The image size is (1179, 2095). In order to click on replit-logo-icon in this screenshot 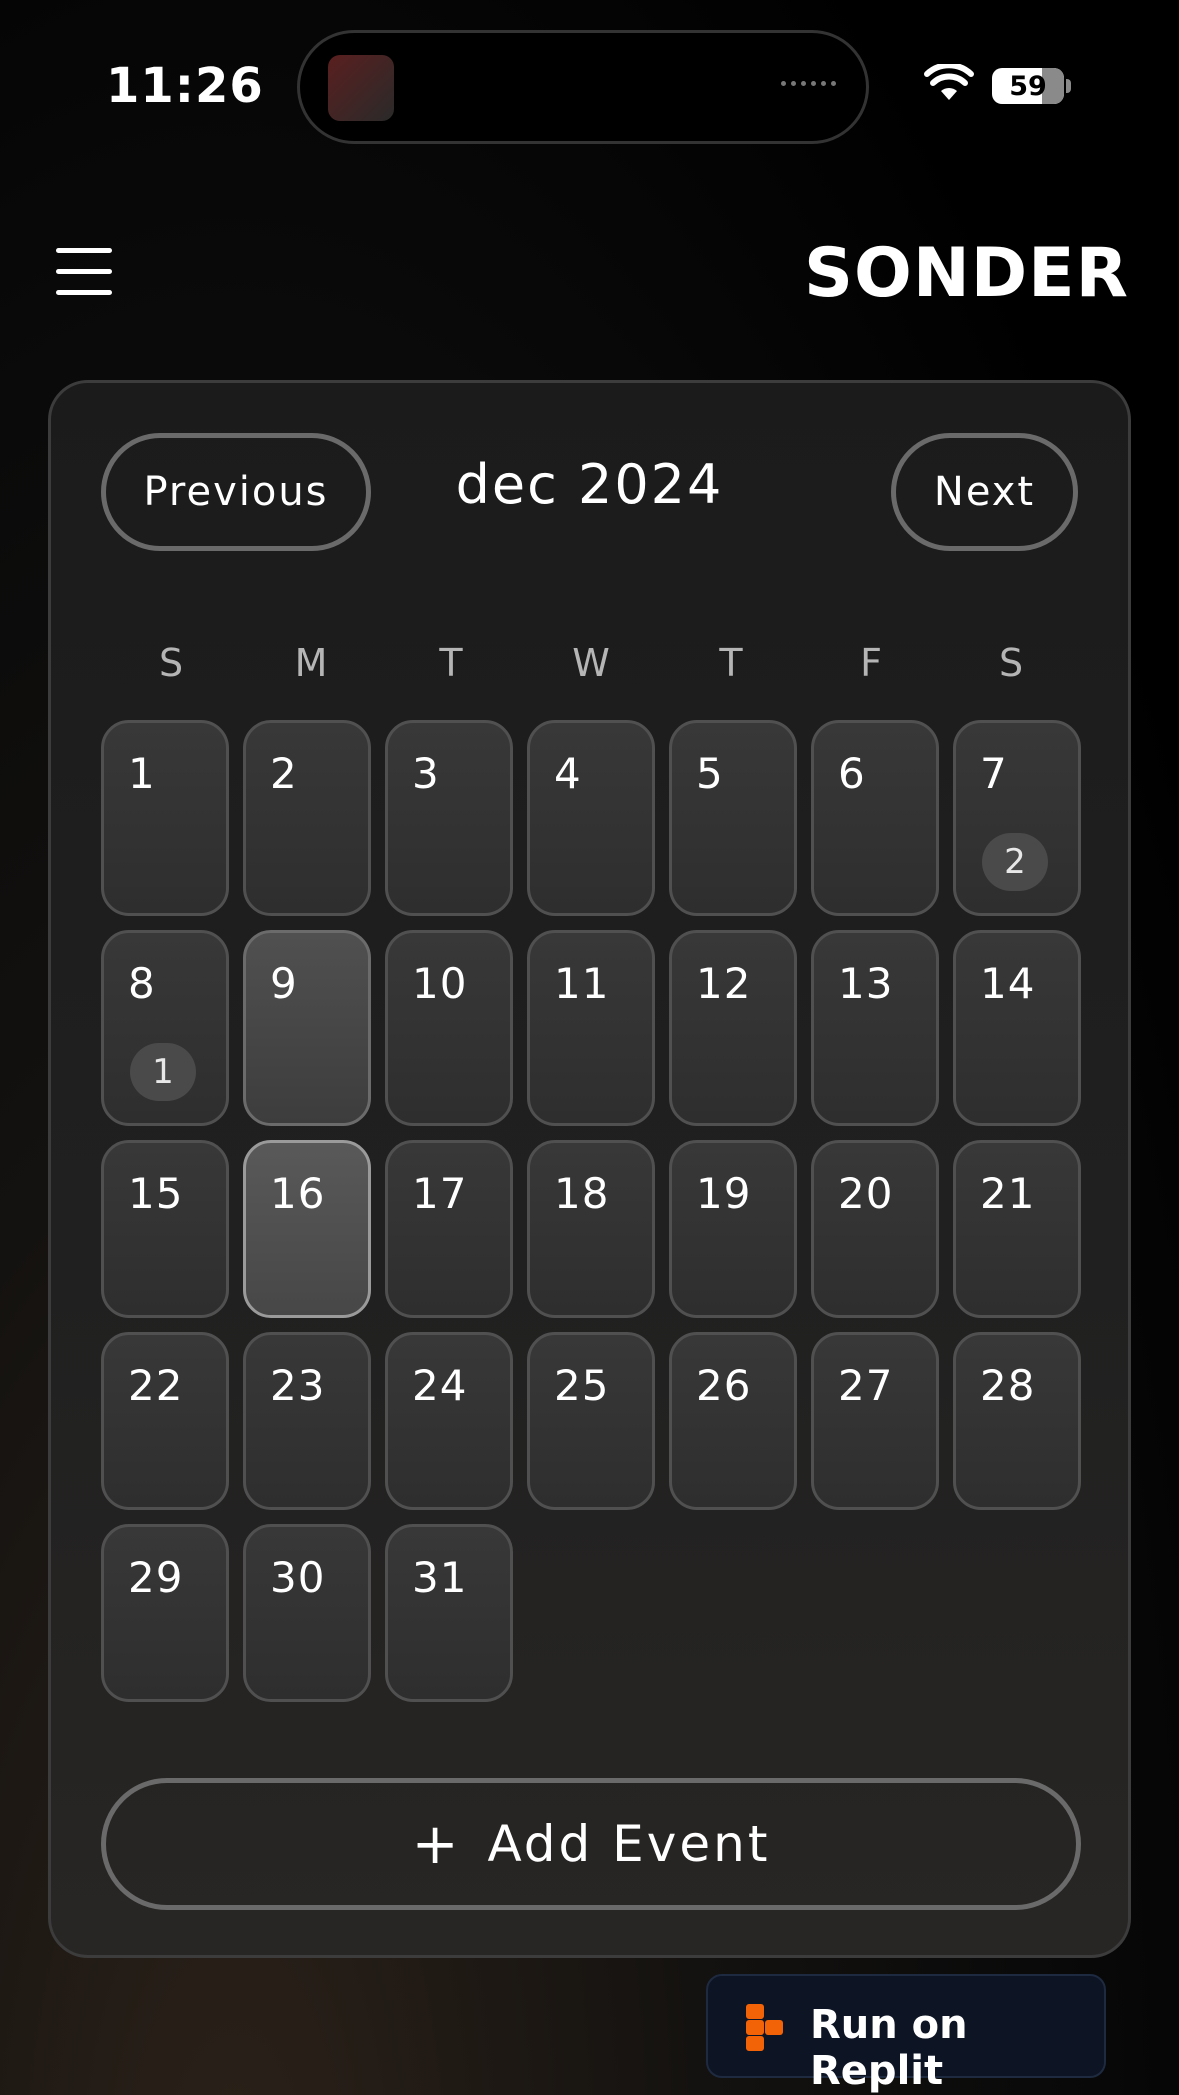, I will do `click(766, 2027)`.